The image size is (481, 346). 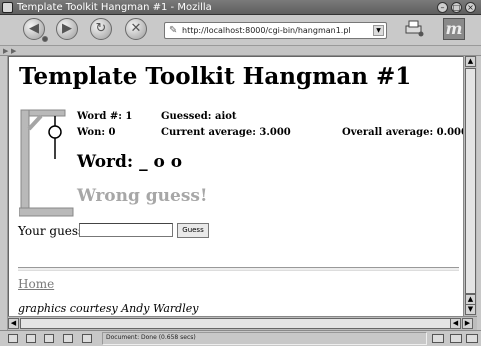 I want to click on horizontal-scroll-thumb, so click(x=239, y=323).